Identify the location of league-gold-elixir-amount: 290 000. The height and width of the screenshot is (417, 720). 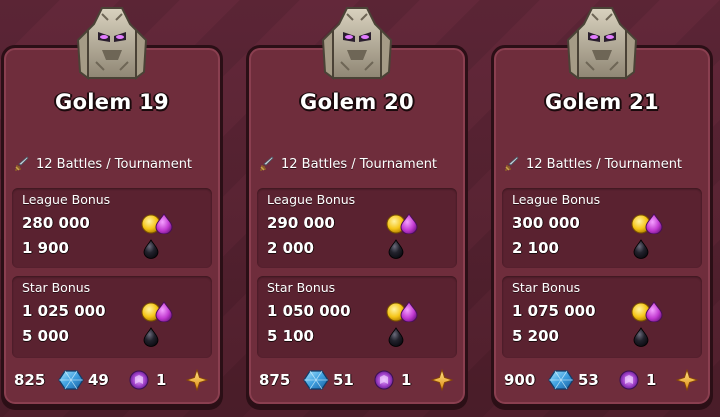
(301, 223).